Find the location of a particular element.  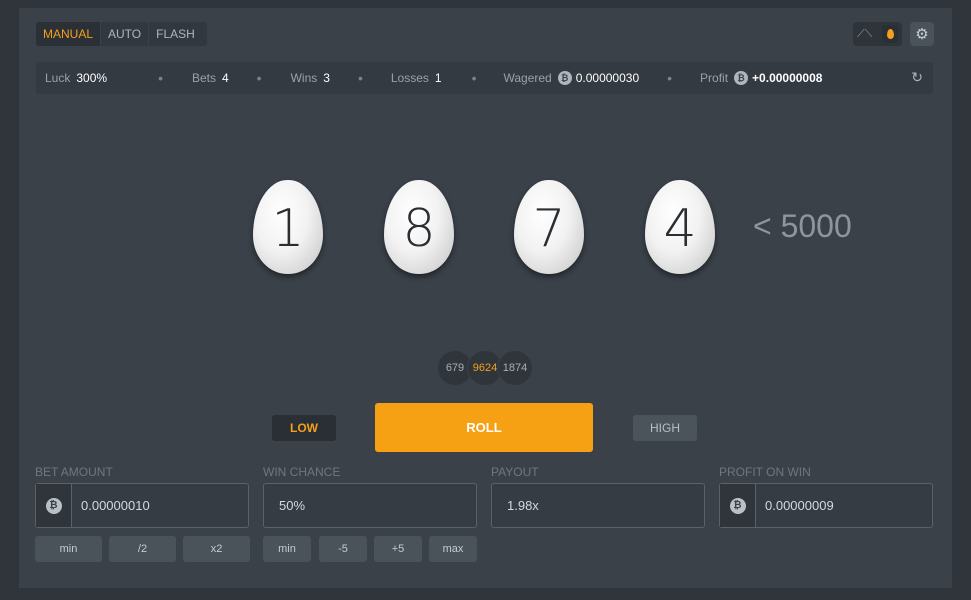

bet-amount-field: ₿ 0.00000010 is located at coordinates (142, 505).